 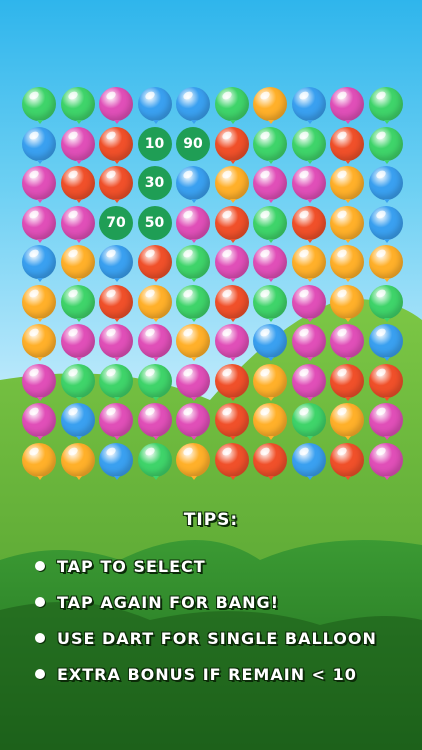 What do you see at coordinates (154, 222) in the screenshot?
I see `score-bubble: 50` at bounding box center [154, 222].